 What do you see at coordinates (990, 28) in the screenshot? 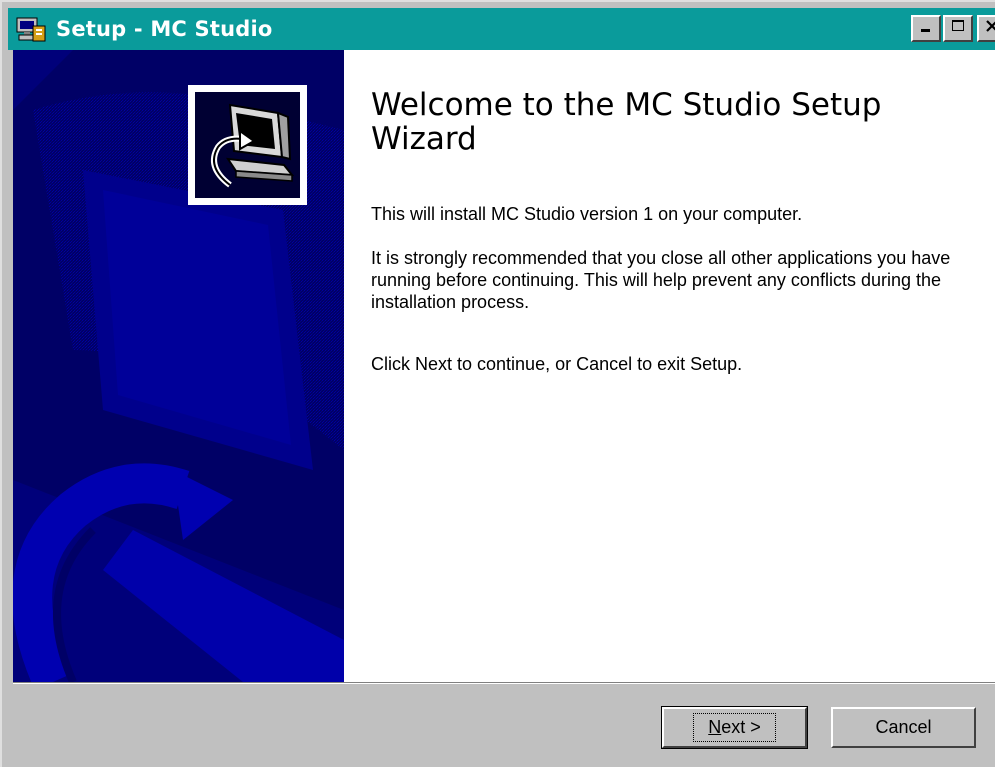
I see `close-icon` at bounding box center [990, 28].